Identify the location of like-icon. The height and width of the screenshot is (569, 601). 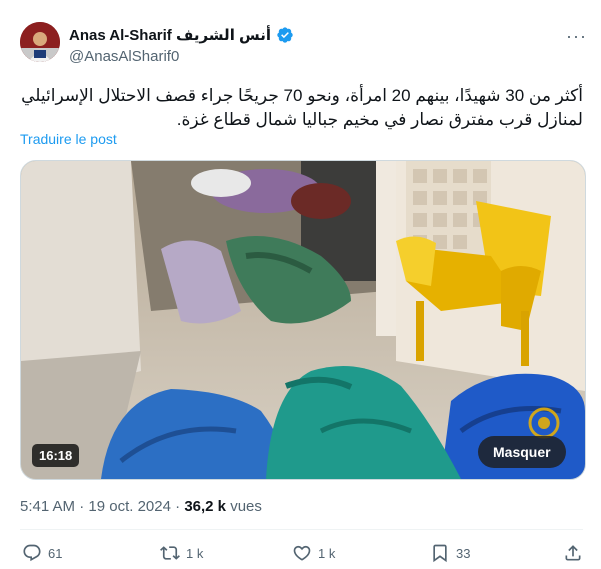
(302, 553).